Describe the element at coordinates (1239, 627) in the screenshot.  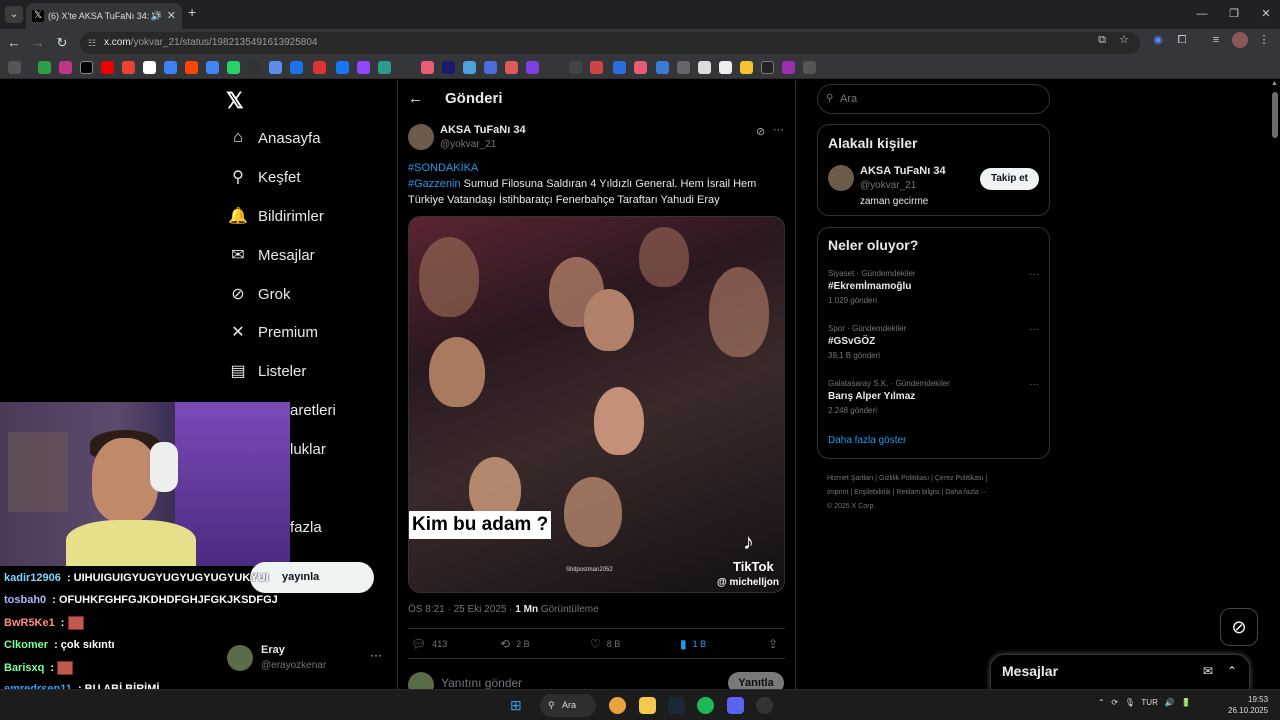
I see `grok-button: ⊘` at that location.